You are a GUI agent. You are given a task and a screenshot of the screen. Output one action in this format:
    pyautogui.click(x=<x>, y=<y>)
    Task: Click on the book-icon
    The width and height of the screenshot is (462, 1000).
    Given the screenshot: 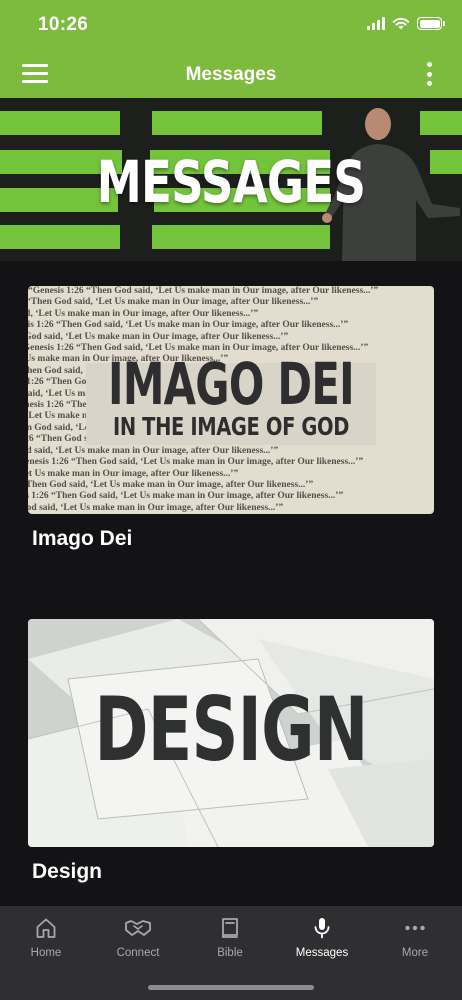 What is the action you would take?
    pyautogui.click(x=230, y=928)
    